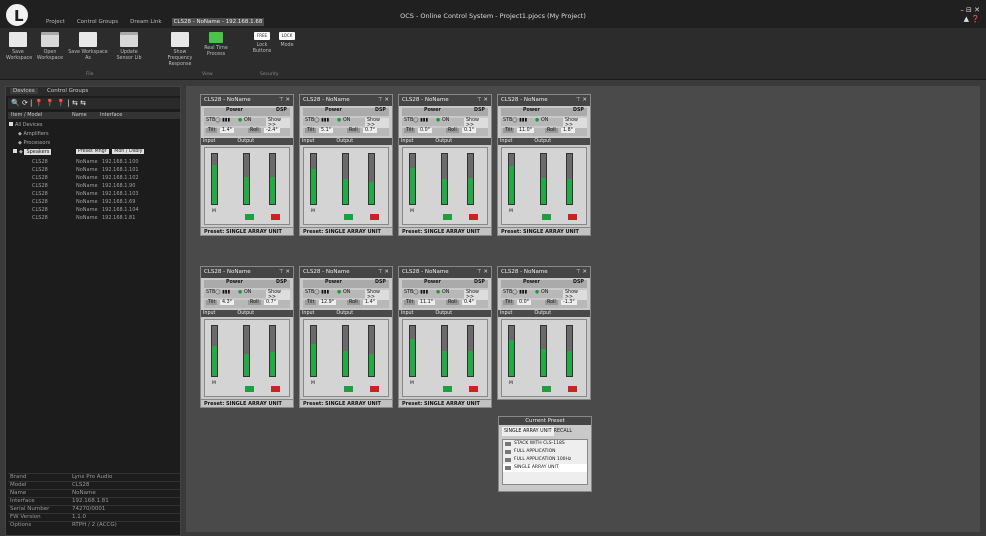  I want to click on property-value: 74270/0001, so click(89, 509).